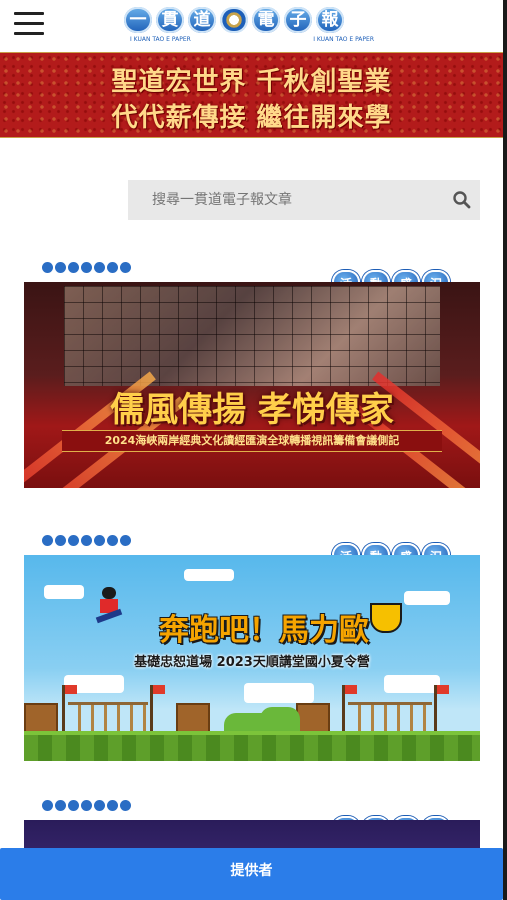  I want to click on search-icon, so click(462, 200).